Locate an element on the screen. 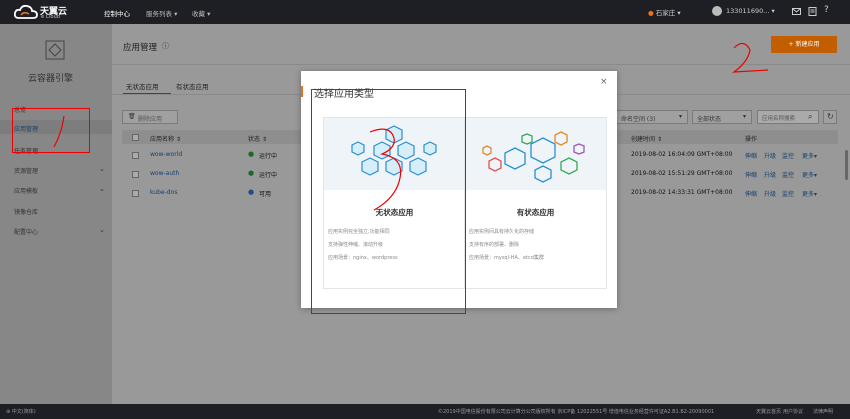  footer-link-agreement: 用户协议 is located at coordinates (793, 411).